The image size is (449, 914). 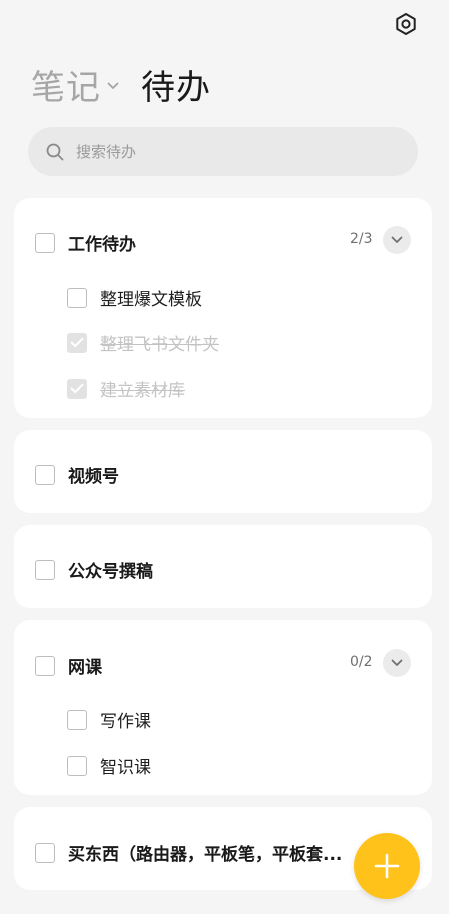 I want to click on todo-group-card: 视频号, so click(x=223, y=471).